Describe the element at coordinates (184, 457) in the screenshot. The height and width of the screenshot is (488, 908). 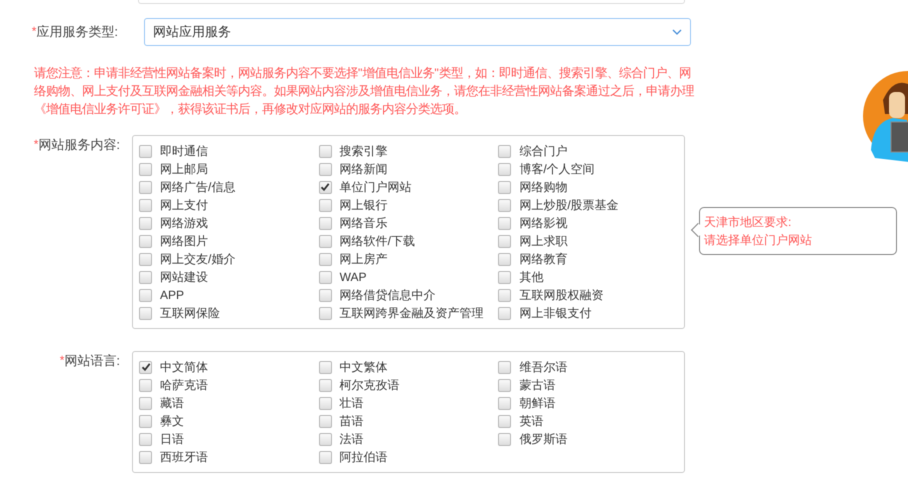
I see `checkbox-label: 西班牙语` at that location.